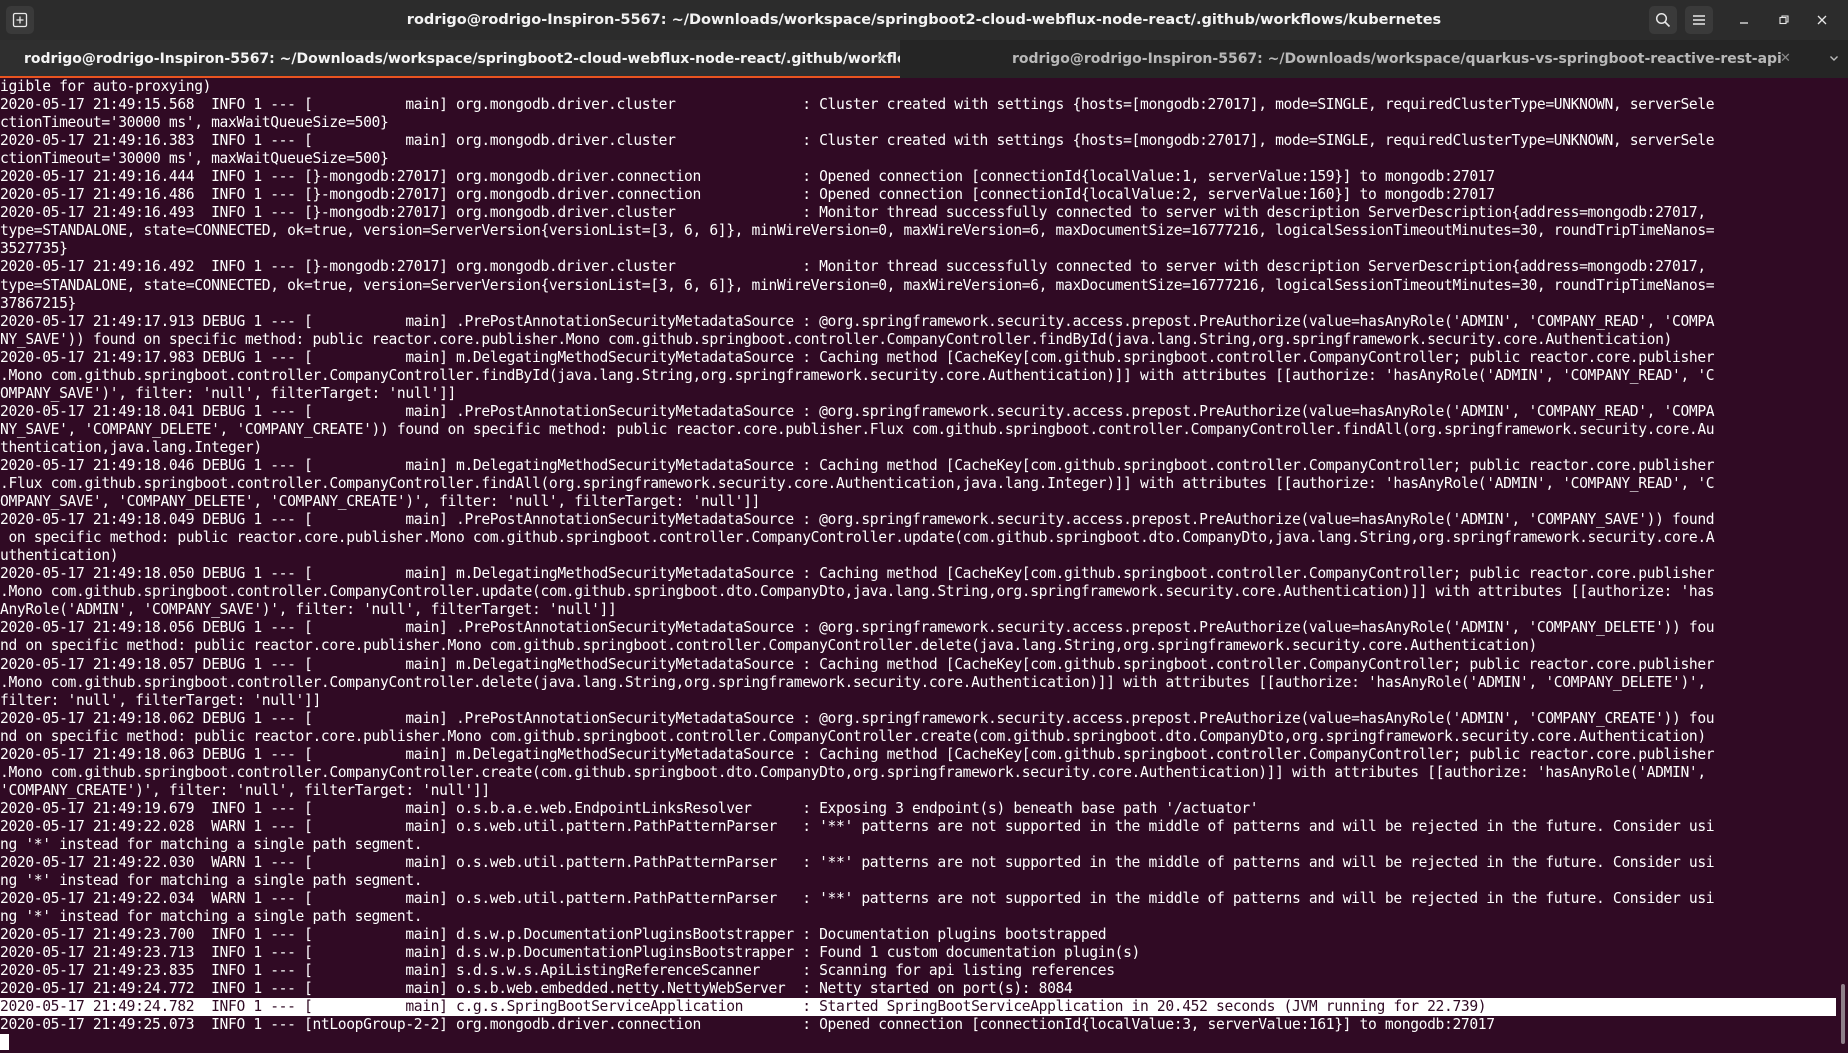 This screenshot has width=1848, height=1053. What do you see at coordinates (4, 1042) in the screenshot?
I see `text-cursor` at bounding box center [4, 1042].